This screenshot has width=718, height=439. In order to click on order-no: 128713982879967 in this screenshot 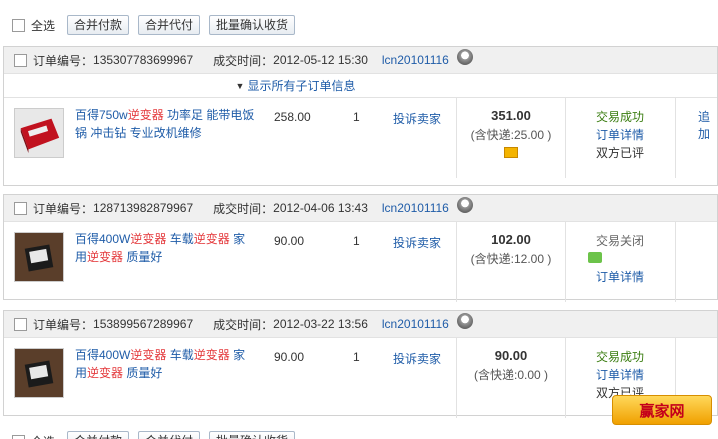, I will do `click(143, 208)`.